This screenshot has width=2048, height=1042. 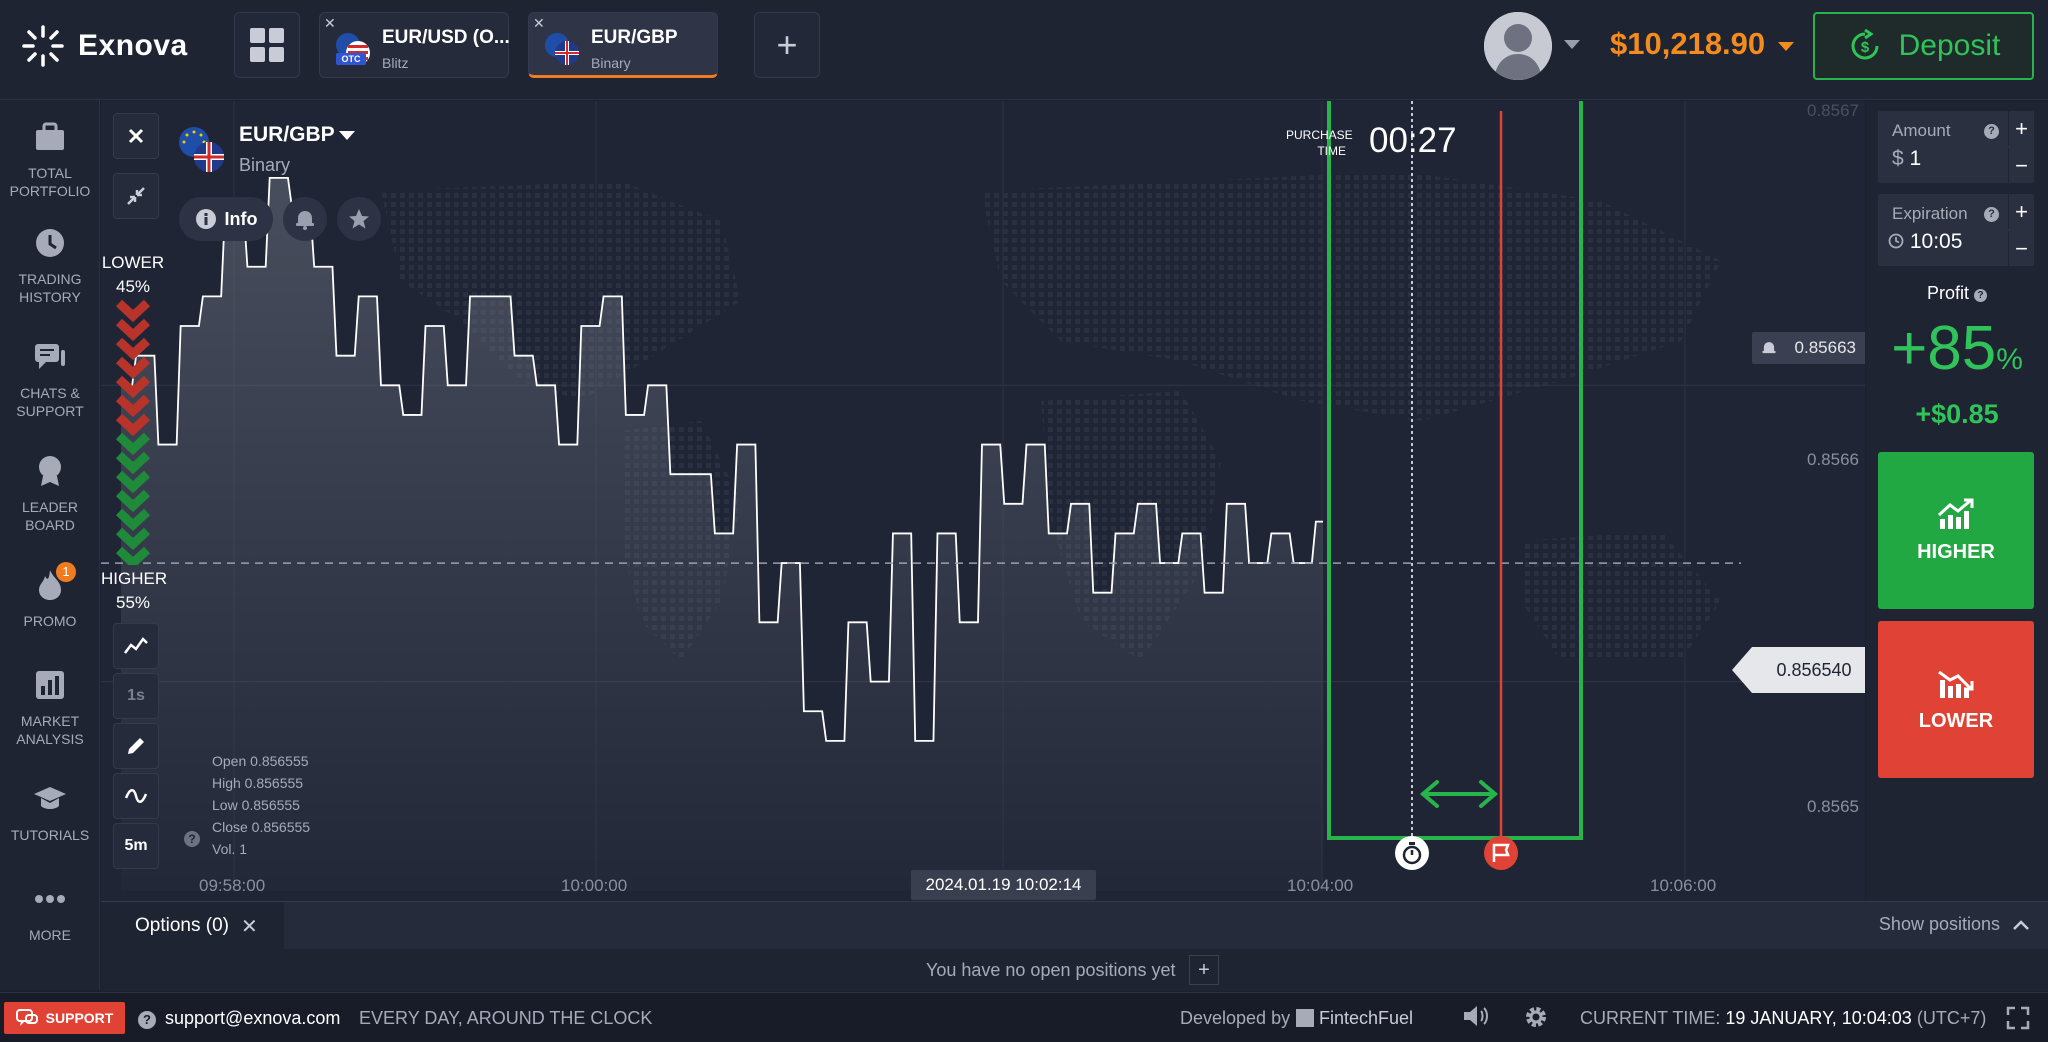 What do you see at coordinates (1956, 552) in the screenshot?
I see `higher-label: HIGHER` at bounding box center [1956, 552].